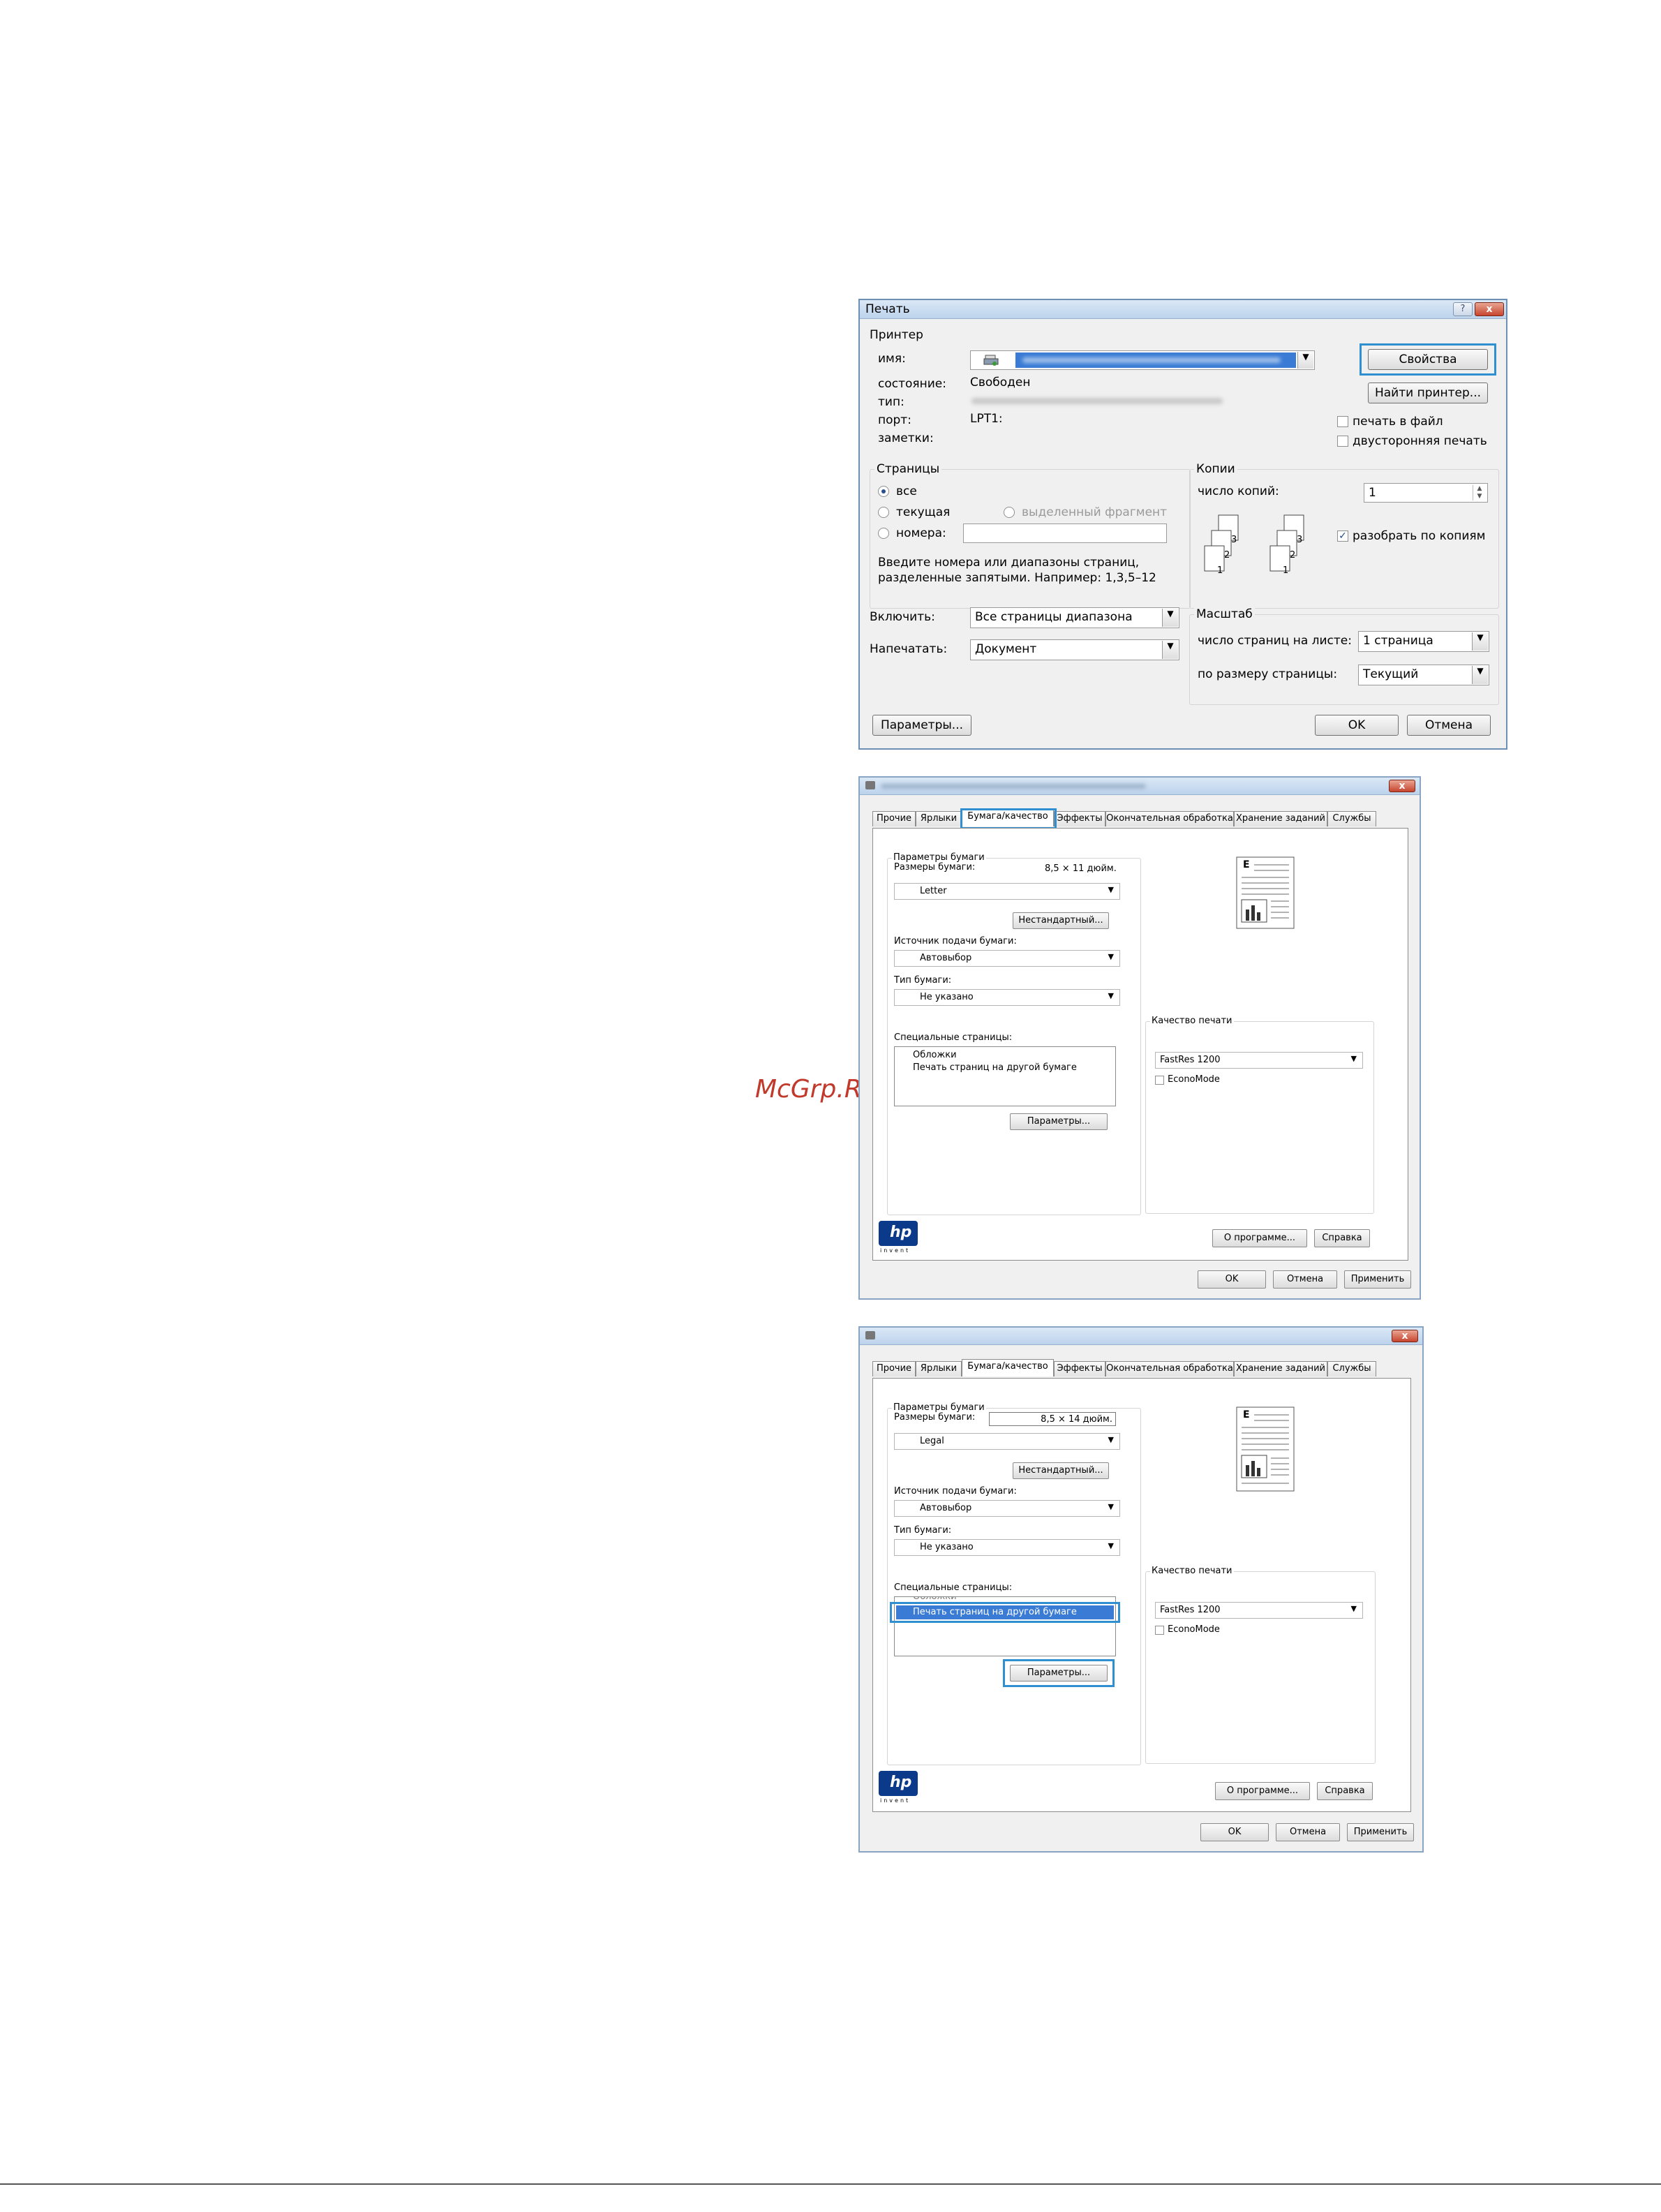  Describe the element at coordinates (1065, 533) in the screenshot. I see `pages-input` at that location.